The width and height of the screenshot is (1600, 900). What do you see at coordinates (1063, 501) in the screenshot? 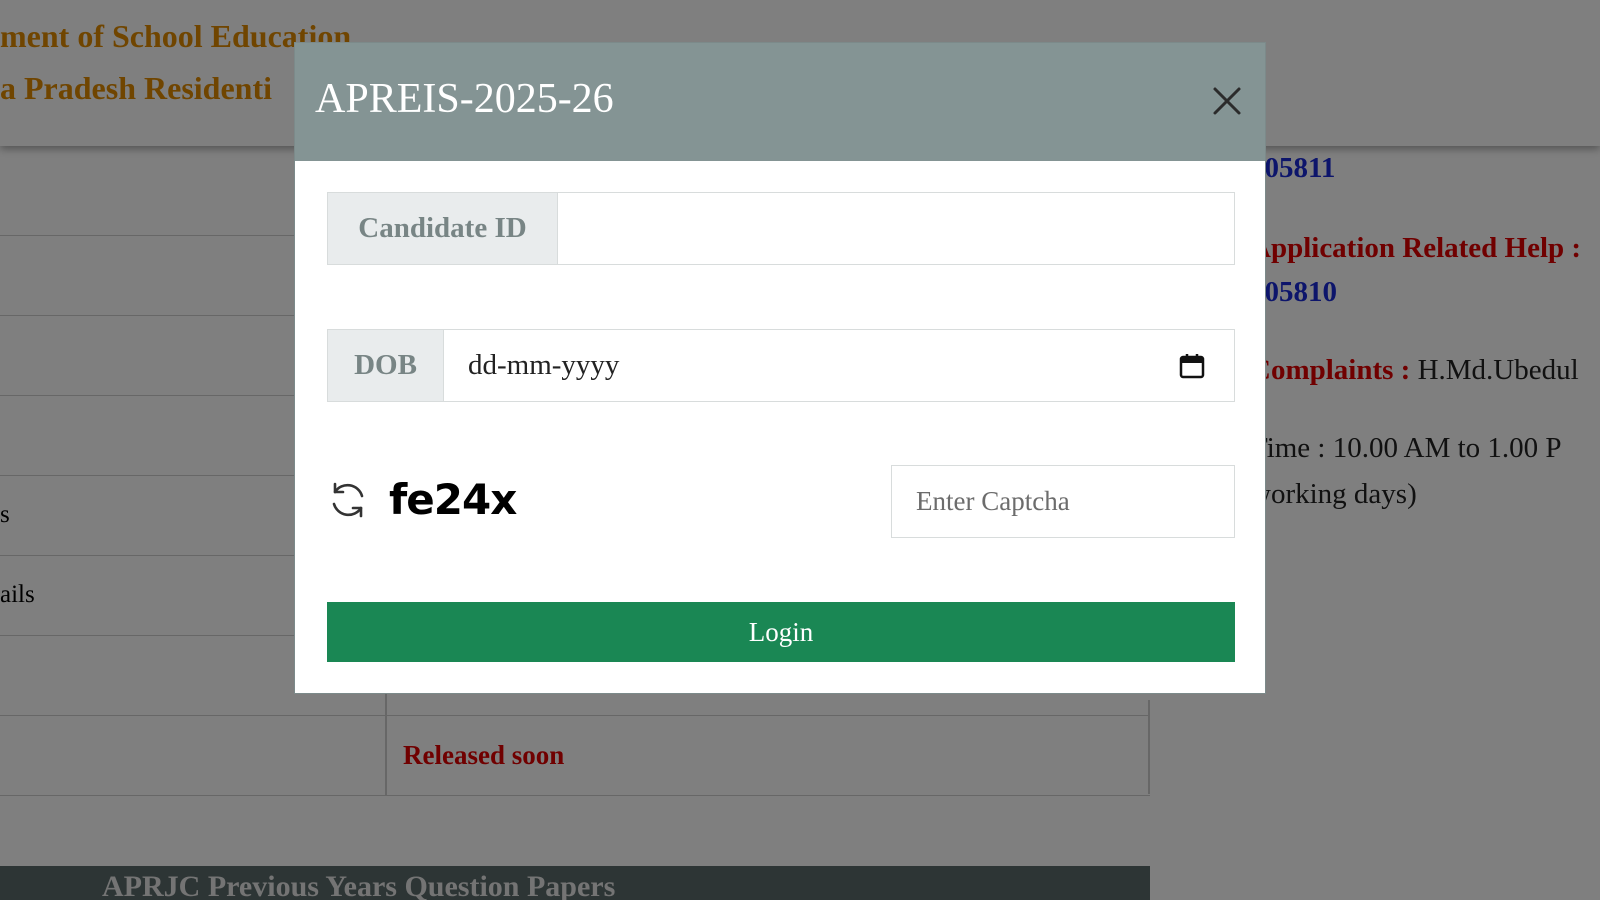
I see `captcha-input` at bounding box center [1063, 501].